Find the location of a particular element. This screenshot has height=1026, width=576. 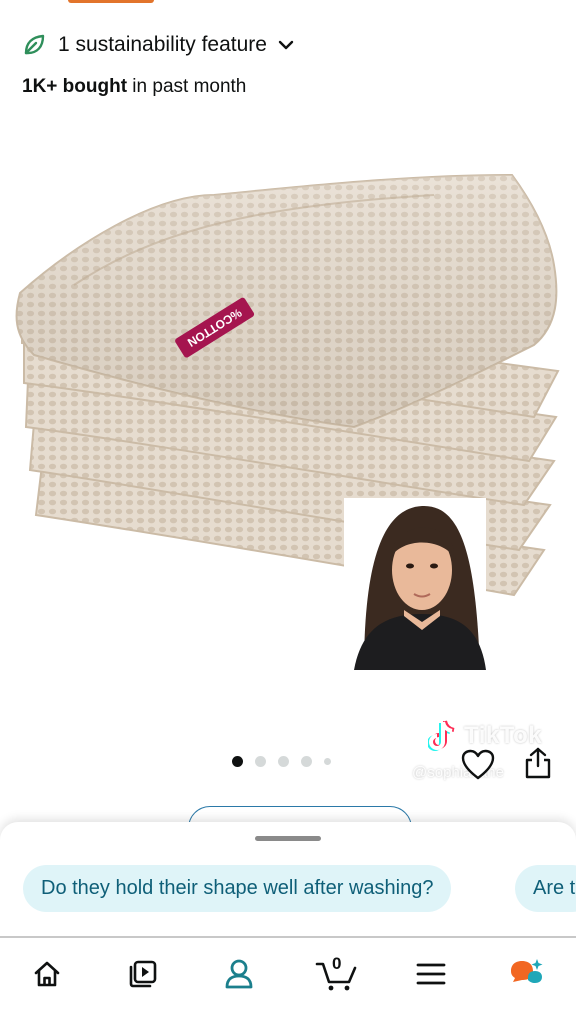

nav-video is located at coordinates (143, 974).